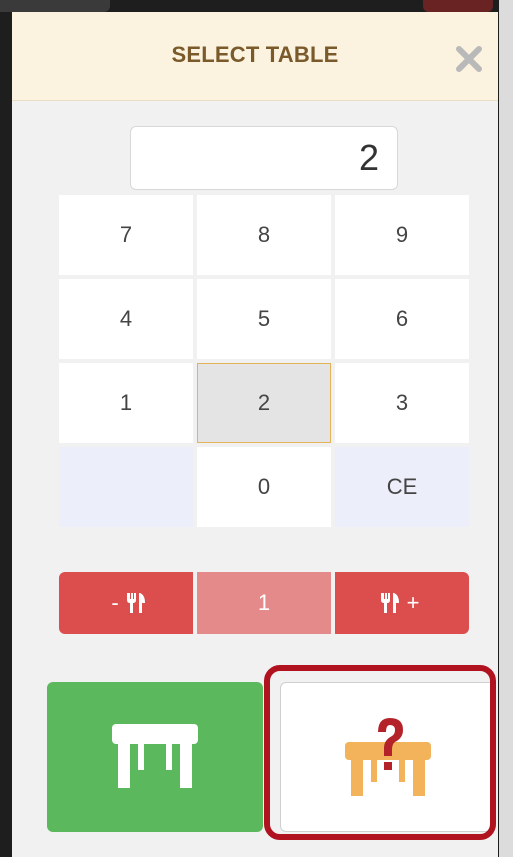 The image size is (513, 857). Describe the element at coordinates (402, 487) in the screenshot. I see `key-clear-entry: CE` at that location.